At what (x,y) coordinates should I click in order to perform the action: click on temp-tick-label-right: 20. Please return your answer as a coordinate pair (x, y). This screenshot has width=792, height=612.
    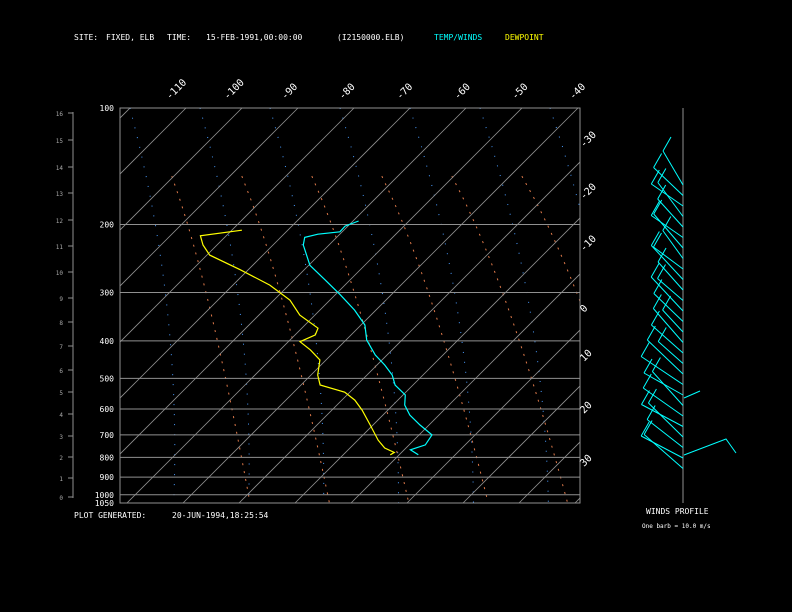
    Looking at the image, I should click on (586, 408).